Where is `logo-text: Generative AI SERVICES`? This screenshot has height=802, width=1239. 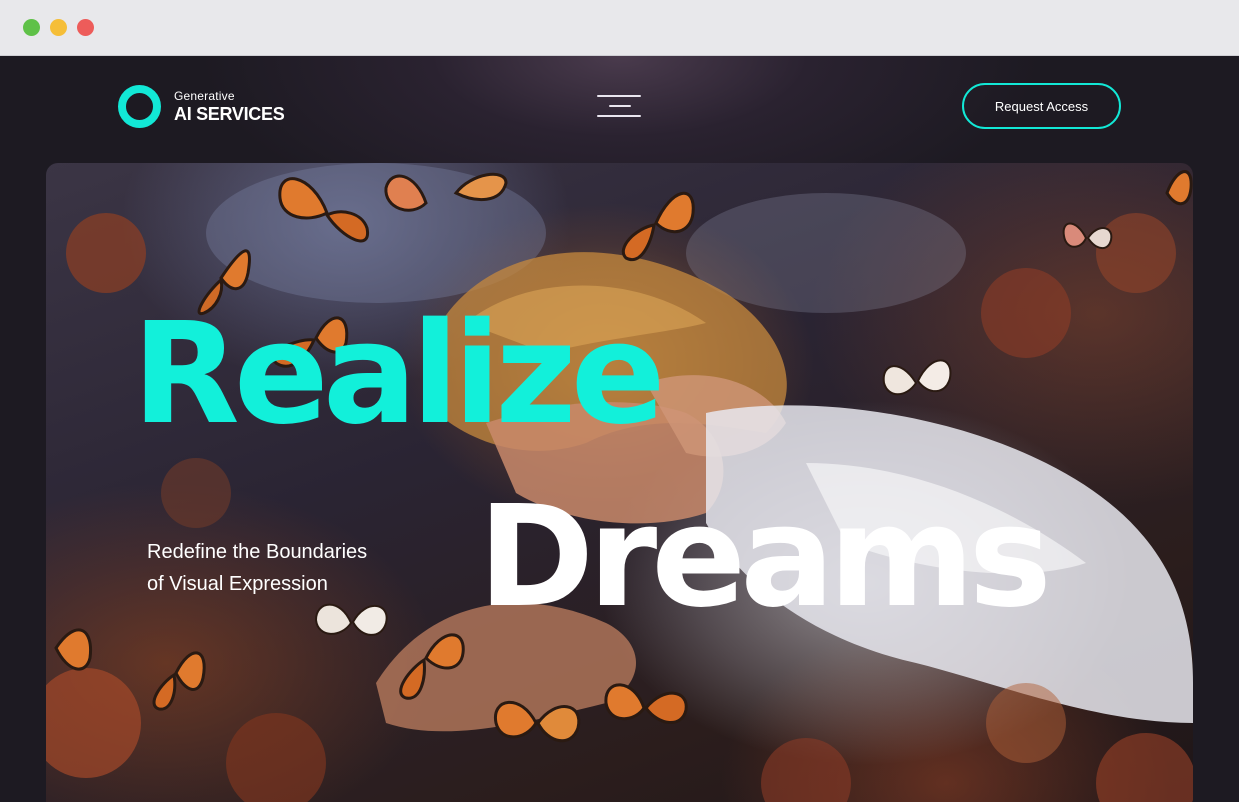 logo-text: Generative AI SERVICES is located at coordinates (229, 106).